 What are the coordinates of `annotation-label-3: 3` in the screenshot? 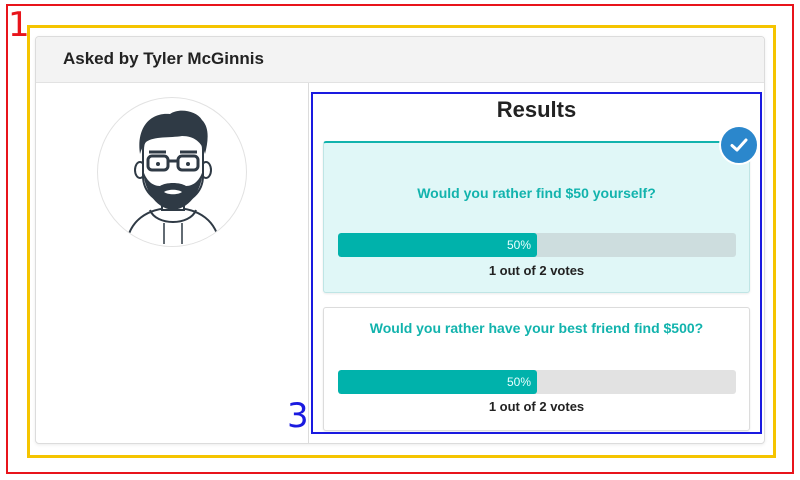 It's located at (298, 416).